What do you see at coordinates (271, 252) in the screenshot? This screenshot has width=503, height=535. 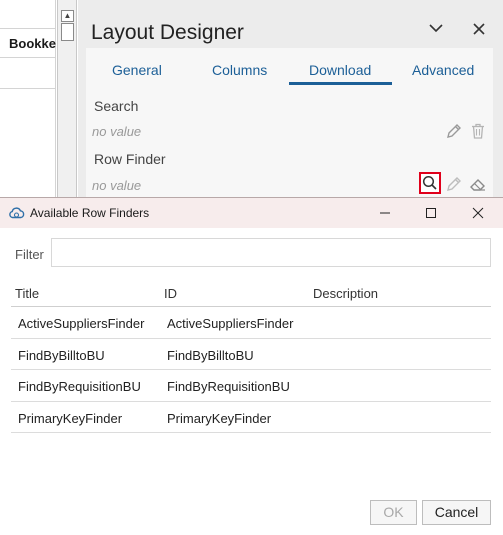 I see `filter-input` at bounding box center [271, 252].